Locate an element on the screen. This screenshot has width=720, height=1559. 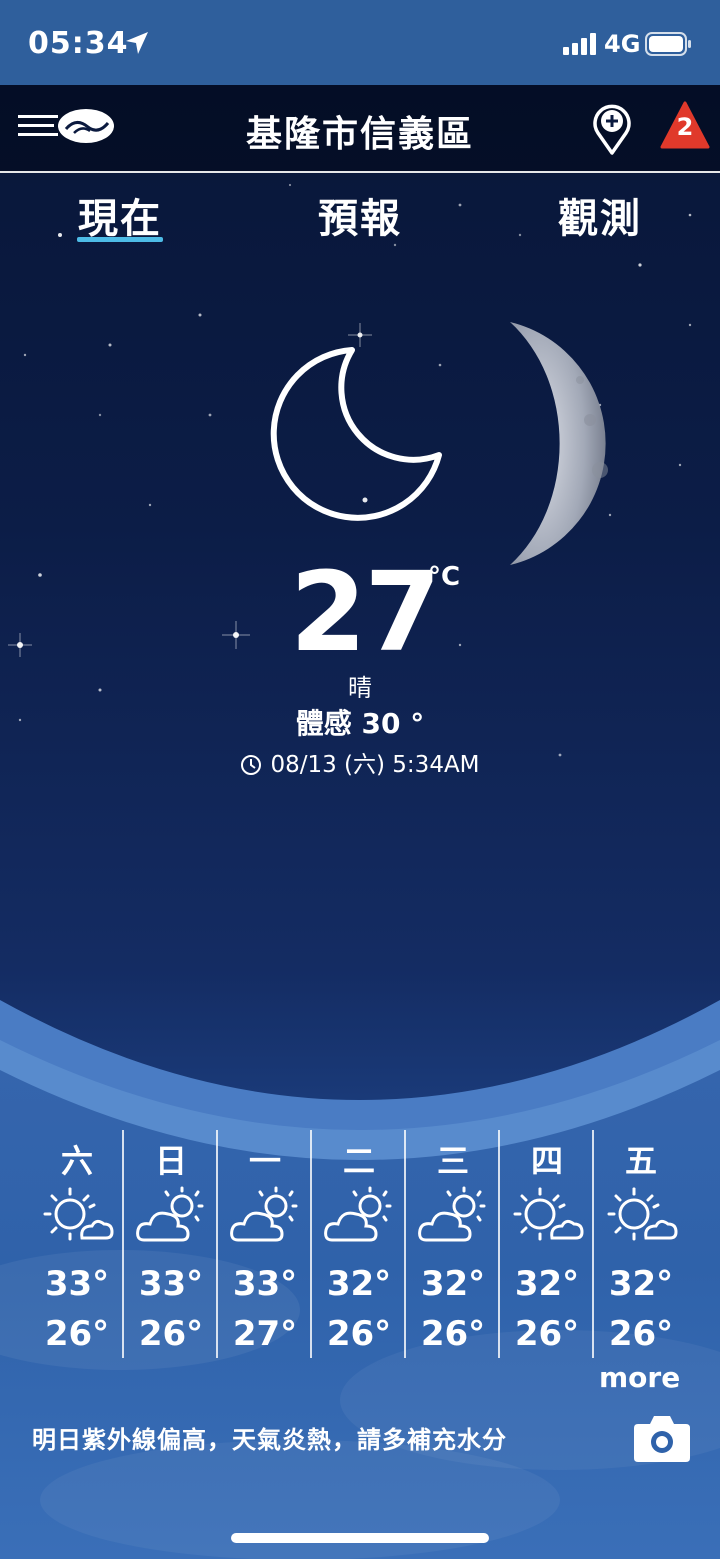
alert-badge: 2 is located at coordinates (685, 126).